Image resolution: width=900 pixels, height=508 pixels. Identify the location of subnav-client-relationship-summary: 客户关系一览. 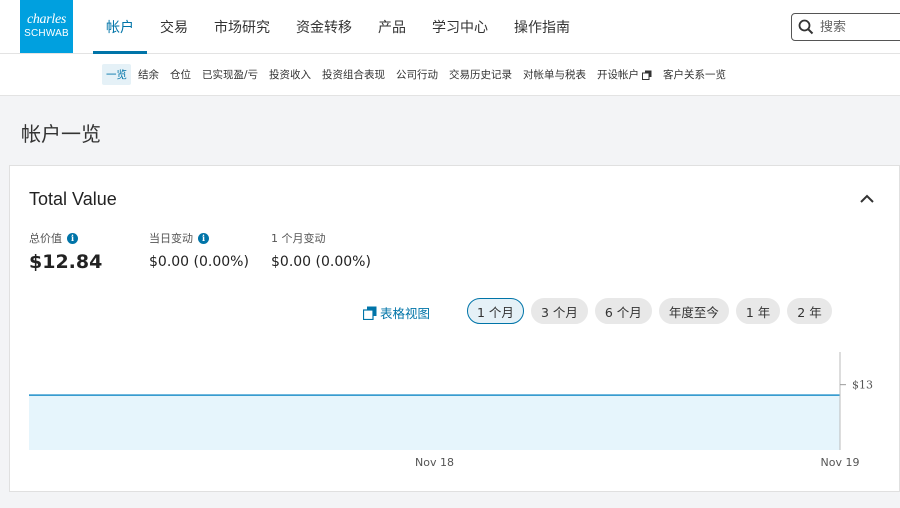
(694, 74).